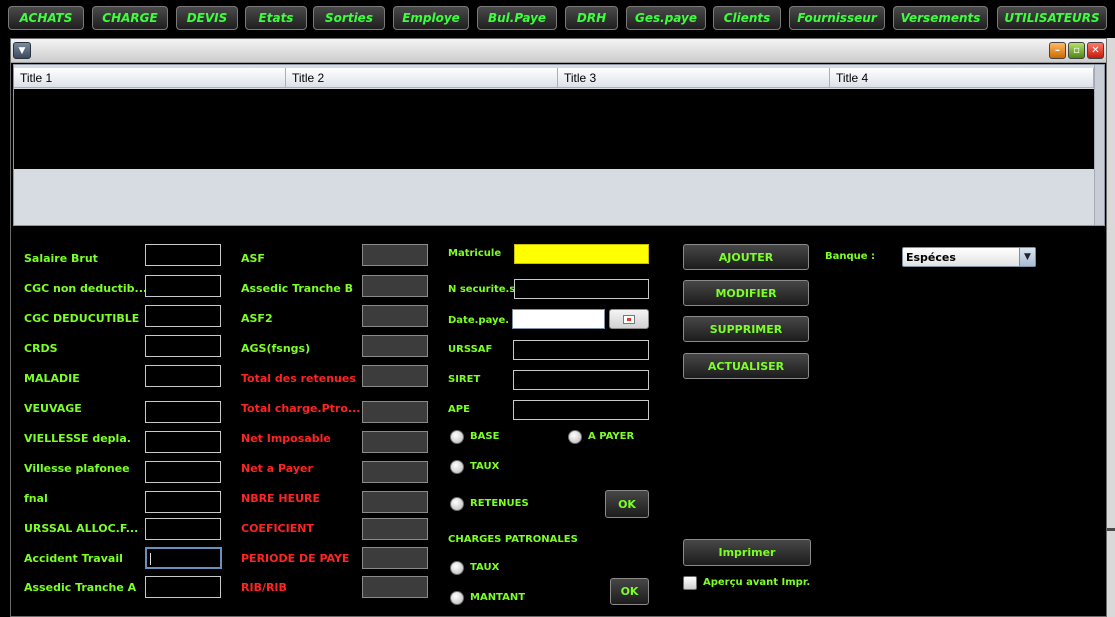 The height and width of the screenshot is (617, 1115). What do you see at coordinates (395, 412) in the screenshot?
I see `total-charge-patron-field` at bounding box center [395, 412].